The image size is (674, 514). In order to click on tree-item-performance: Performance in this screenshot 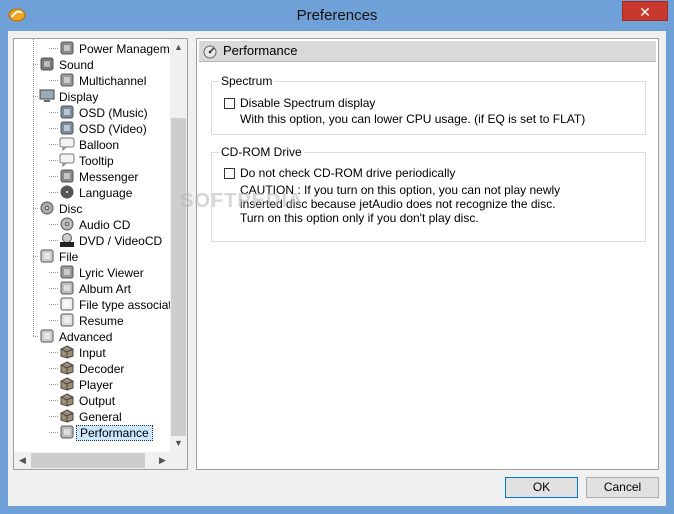, I will do `click(106, 432)`.